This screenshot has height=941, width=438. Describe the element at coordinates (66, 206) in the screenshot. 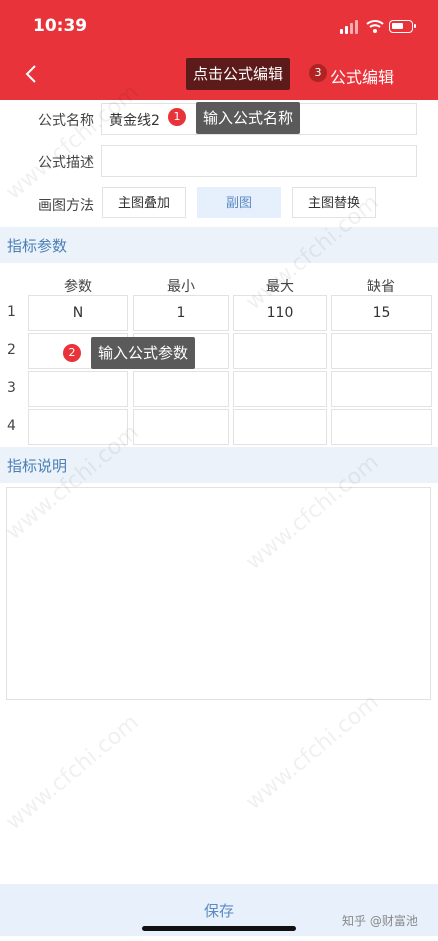

I see `draw-method-label: 画图方法` at that location.